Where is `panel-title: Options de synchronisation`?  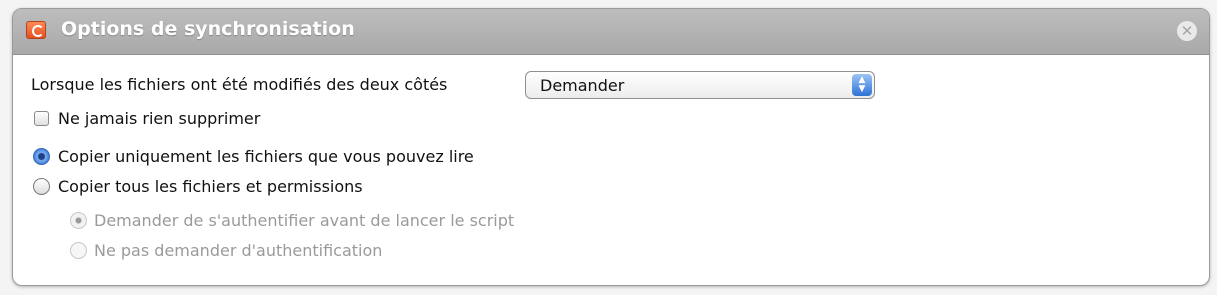
panel-title: Options de synchronisation is located at coordinates (208, 29).